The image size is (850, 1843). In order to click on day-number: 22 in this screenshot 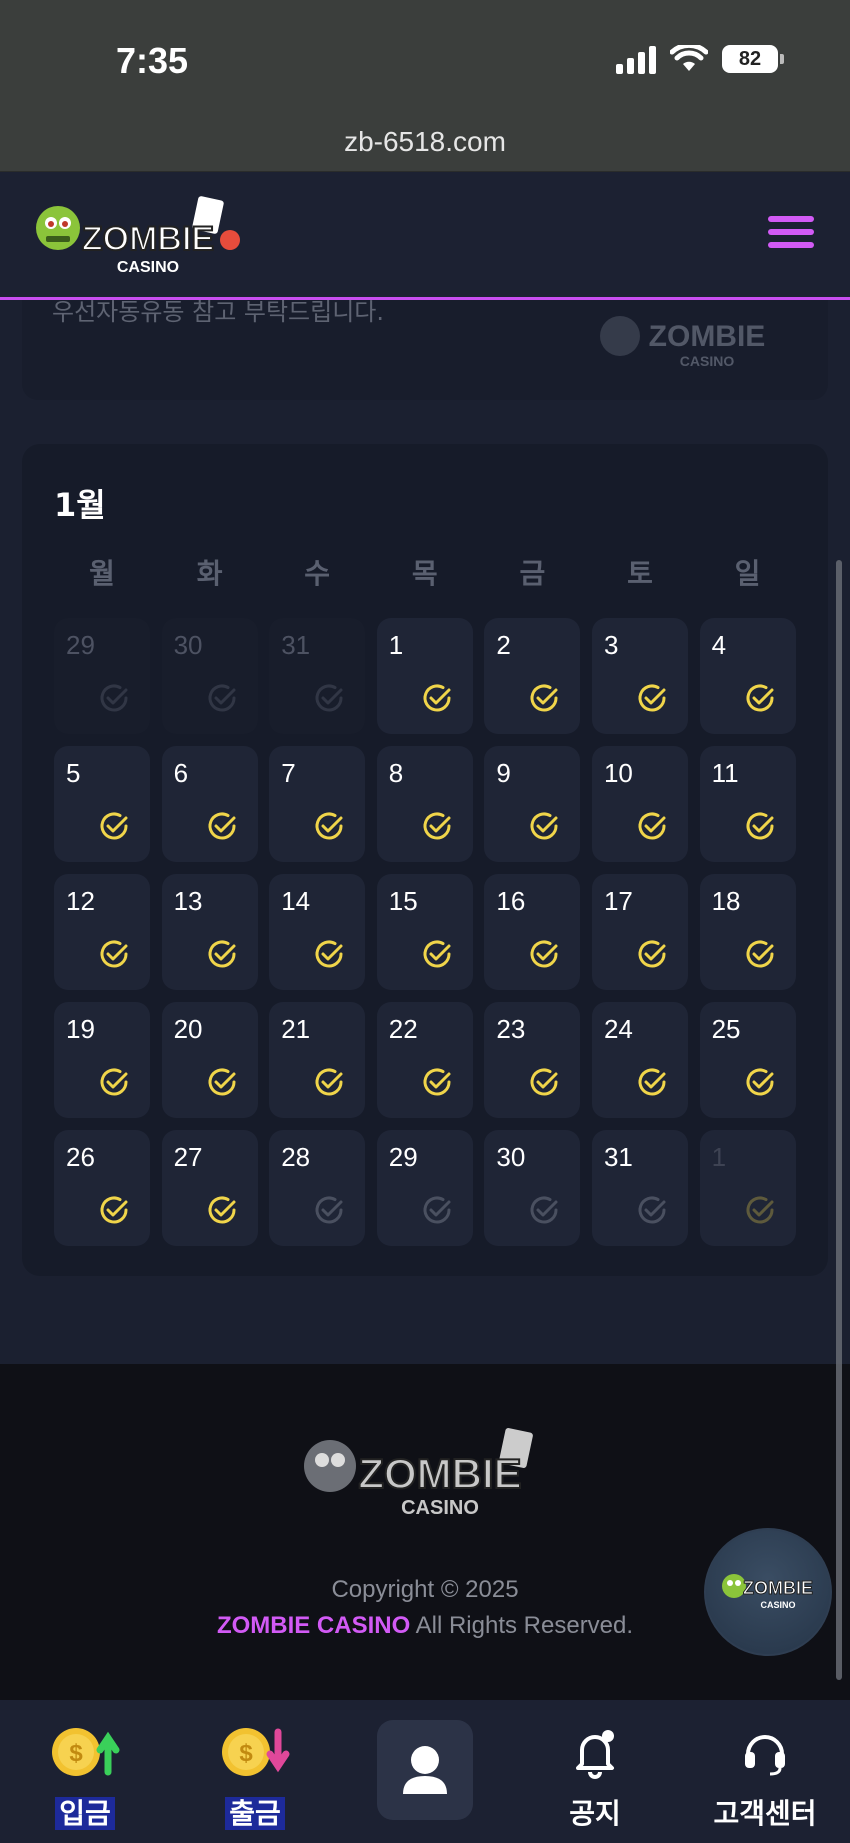, I will do `click(403, 1029)`.